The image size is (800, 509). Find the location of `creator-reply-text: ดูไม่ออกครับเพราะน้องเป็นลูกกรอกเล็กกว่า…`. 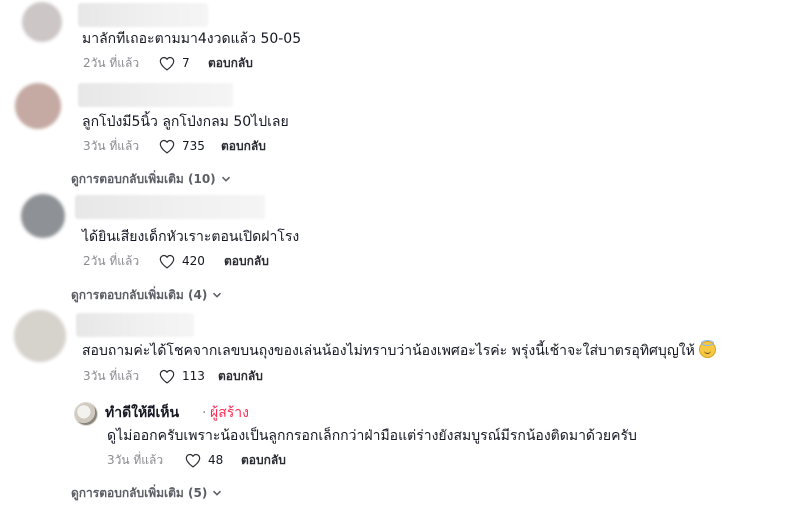

creator-reply-text: ดูไม่ออกครับเพราะน้องเป็นลูกกรอกเล็กกว่า… is located at coordinates (372, 436).